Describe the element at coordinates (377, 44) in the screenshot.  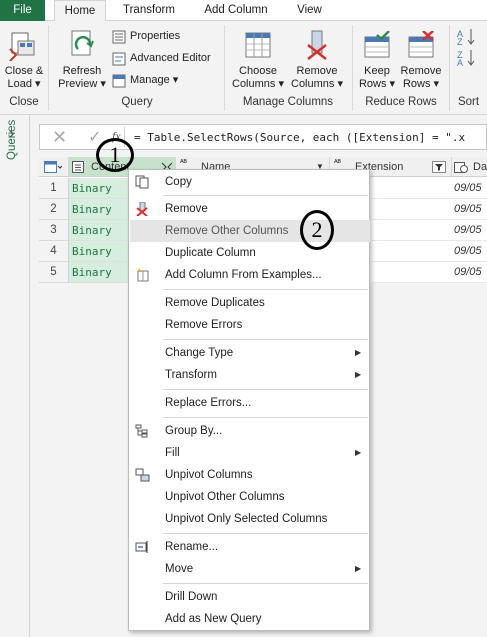
I see `keep-rows-icon` at that location.